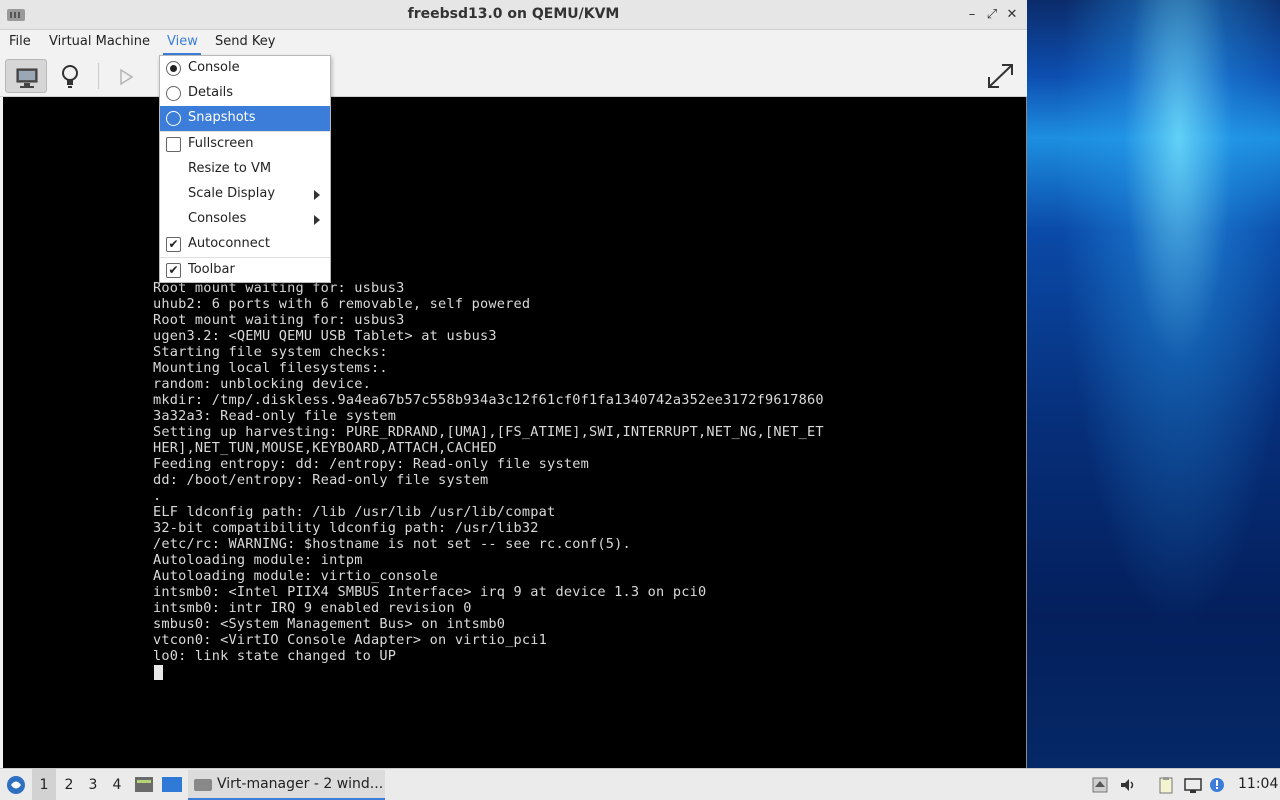  I want to click on fullscreen-expand-icon, so click(1000, 76).